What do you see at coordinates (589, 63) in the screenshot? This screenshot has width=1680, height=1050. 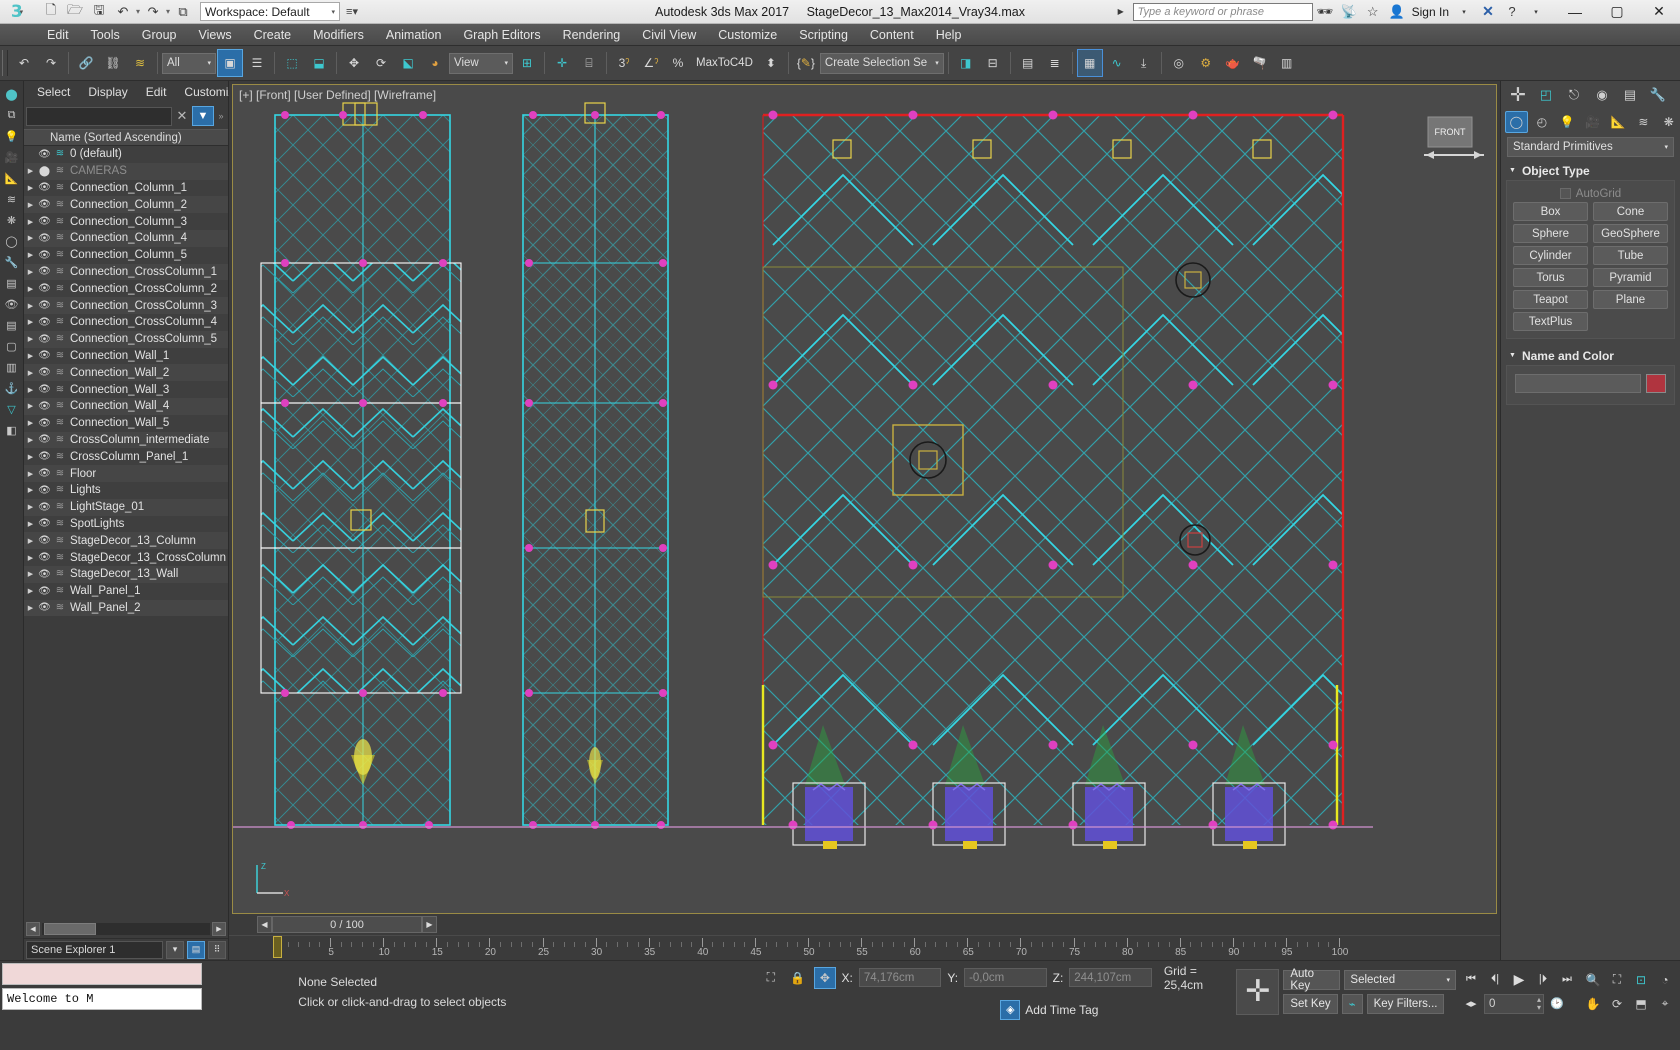 I see `keyboard-shortcut-override-icon: ⌸` at bounding box center [589, 63].